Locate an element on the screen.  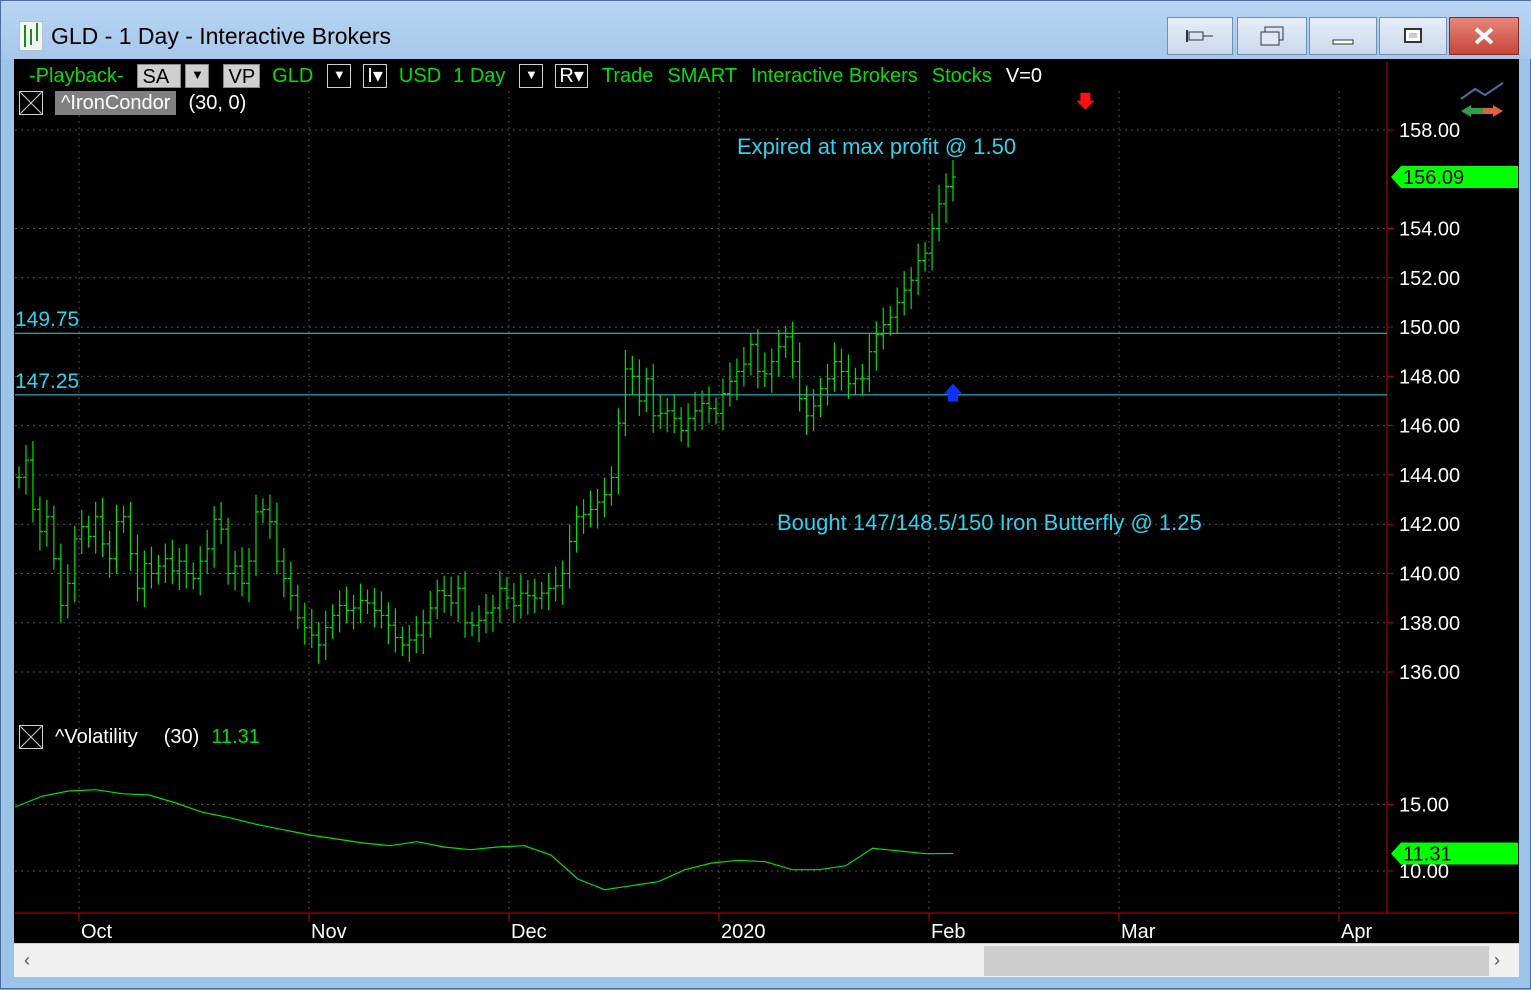
price-tick-label: 158.00 is located at coordinates (1429, 131).